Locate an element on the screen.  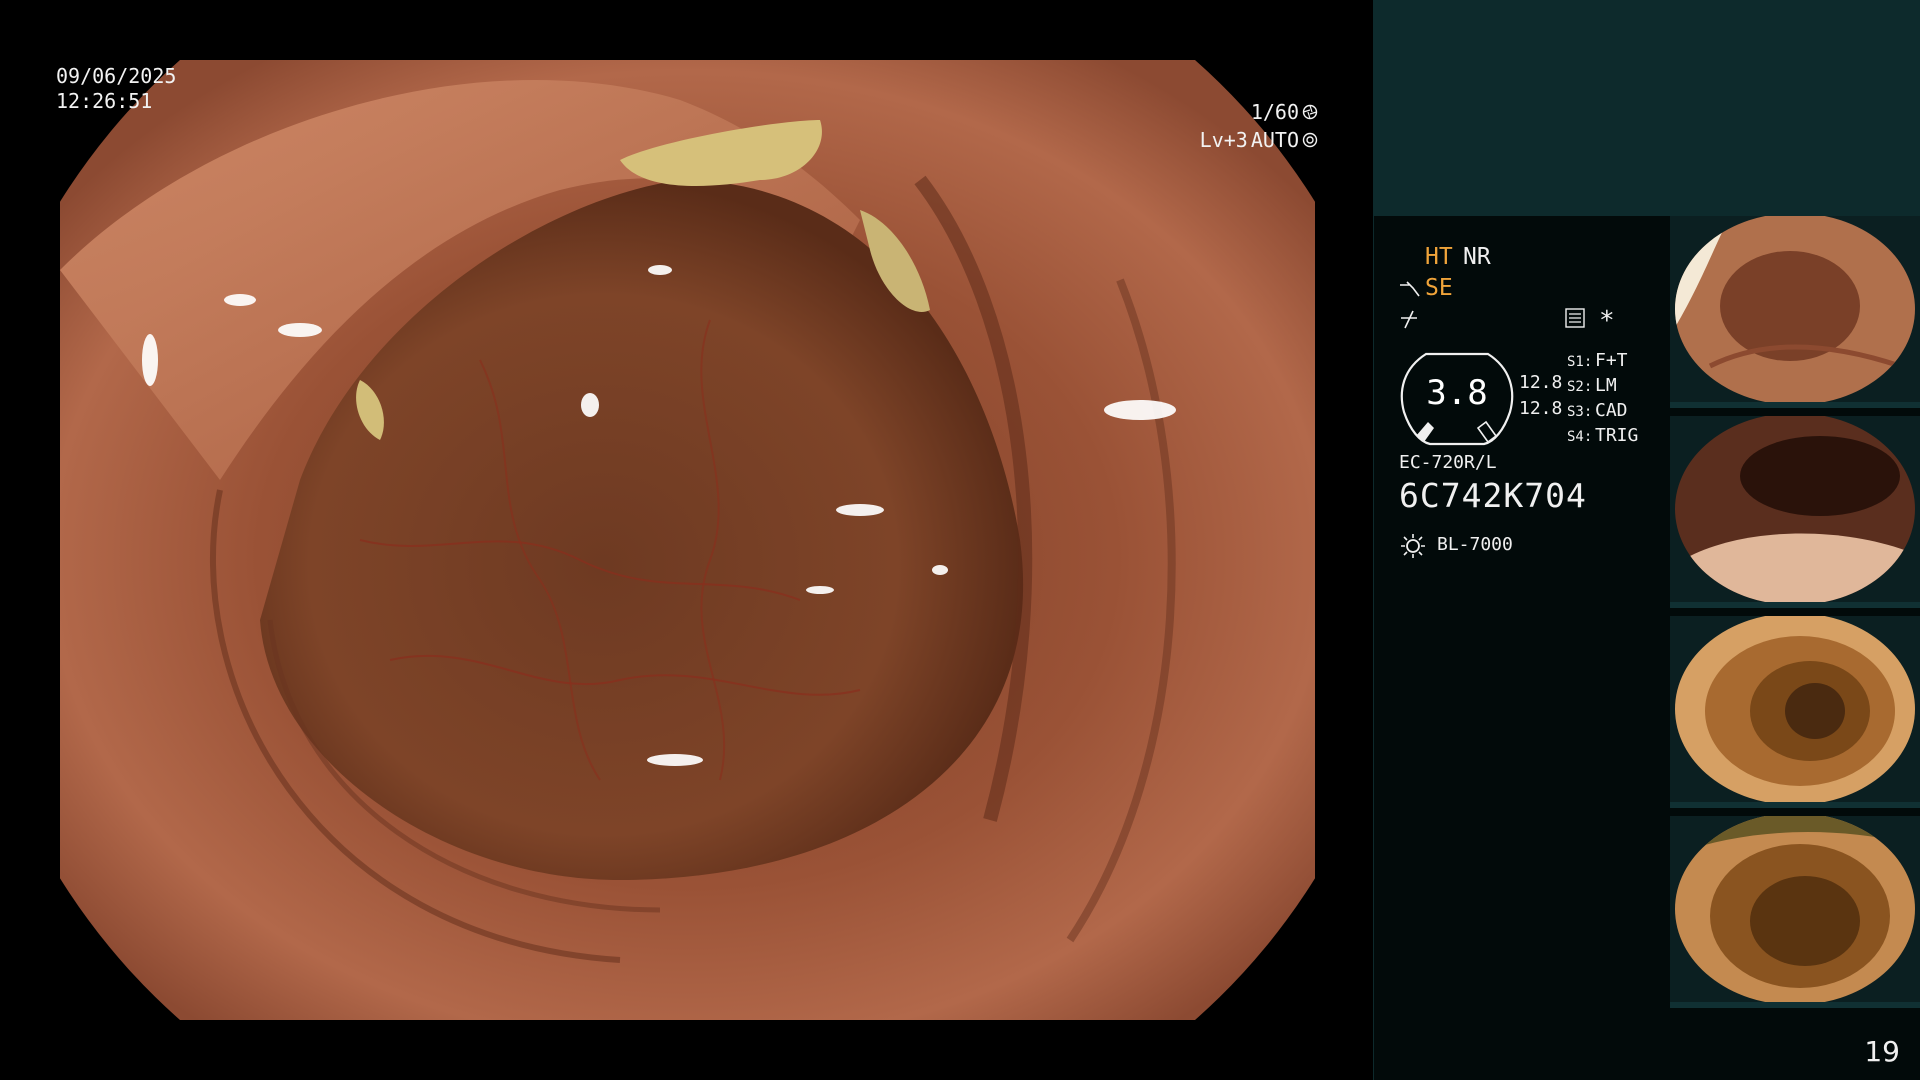
page-number: 19 is located at coordinates (1882, 1051).